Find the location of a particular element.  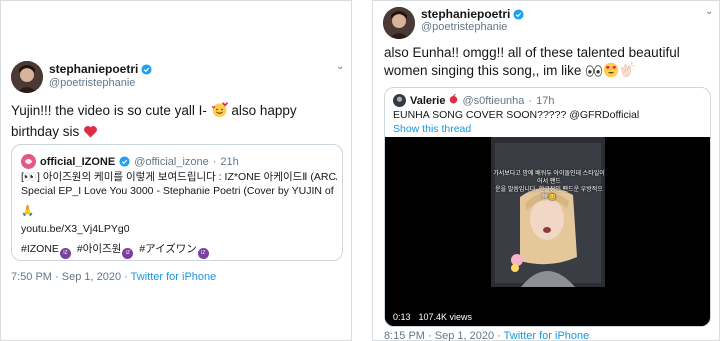

hashtag-izone-jp: #アイズワン is located at coordinates (168, 249).